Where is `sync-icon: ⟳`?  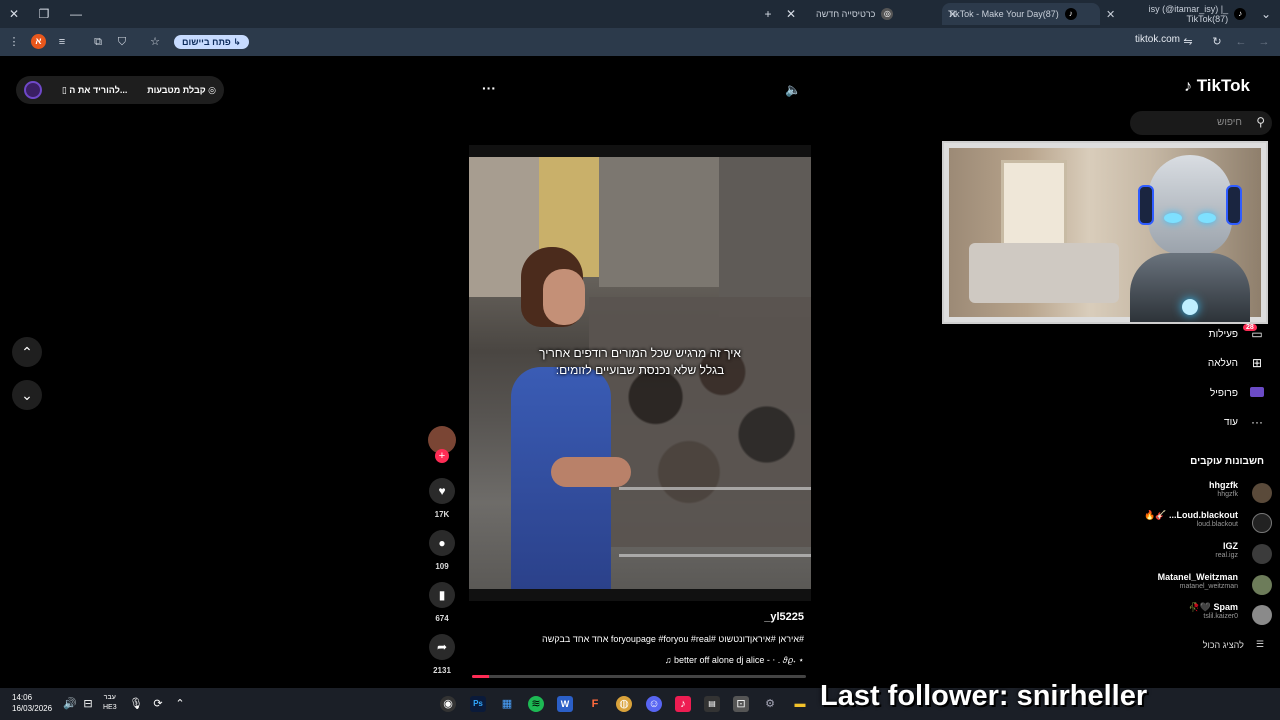 sync-icon: ⟳ is located at coordinates (158, 704).